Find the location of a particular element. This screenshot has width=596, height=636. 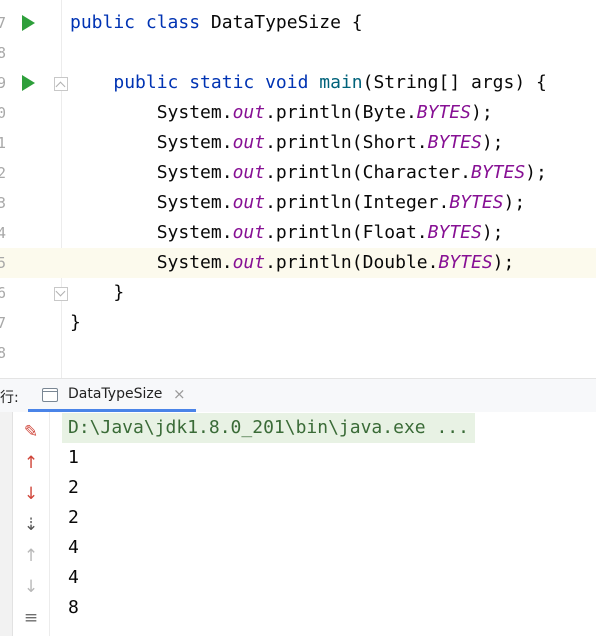

line-number: 6 is located at coordinates (3, 293).